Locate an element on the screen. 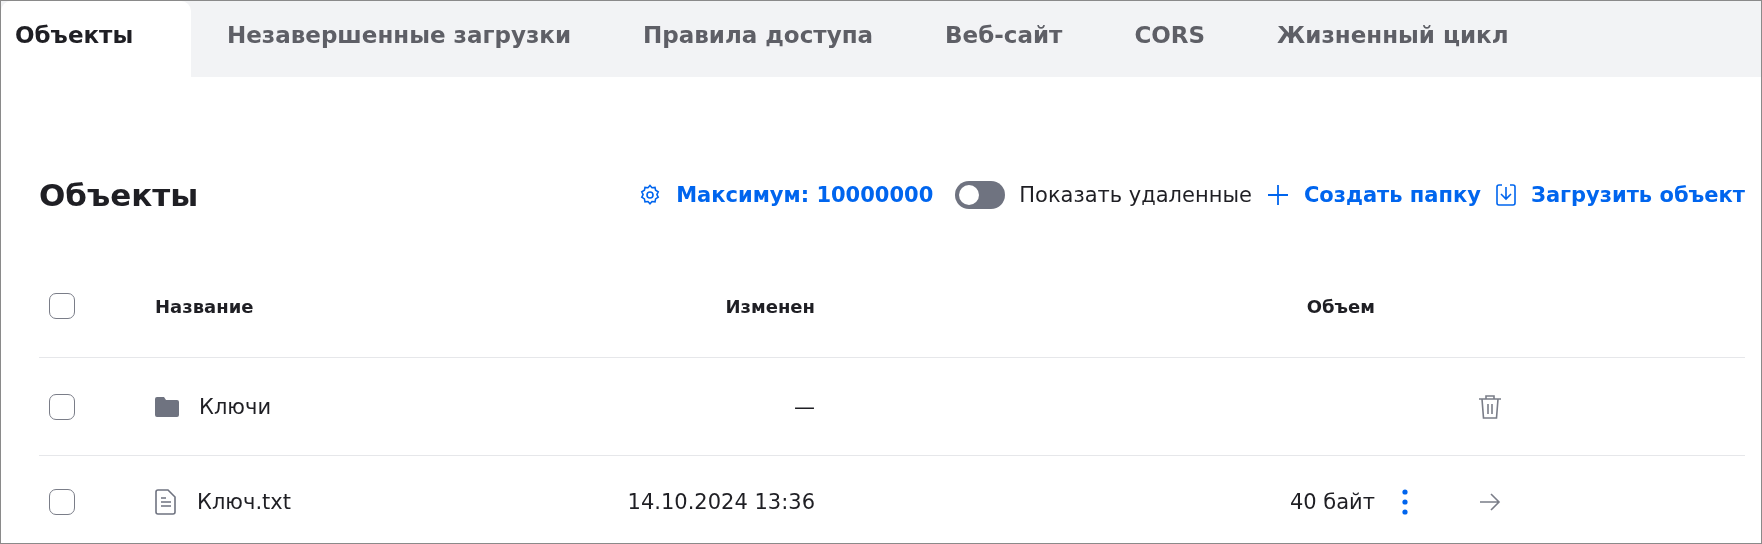  tab: Незавершенные загрузки is located at coordinates (399, 39).